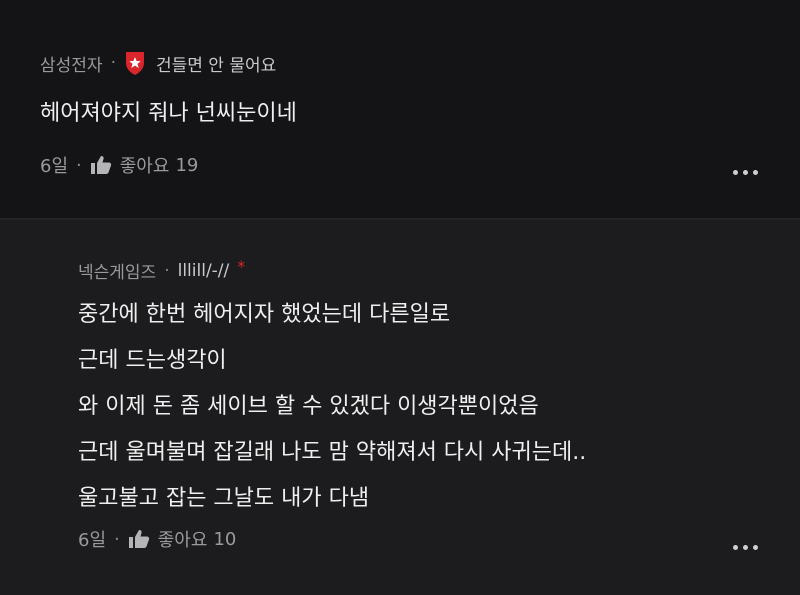 The height and width of the screenshot is (595, 800). I want to click on user-flair: lllill/-//, so click(203, 270).